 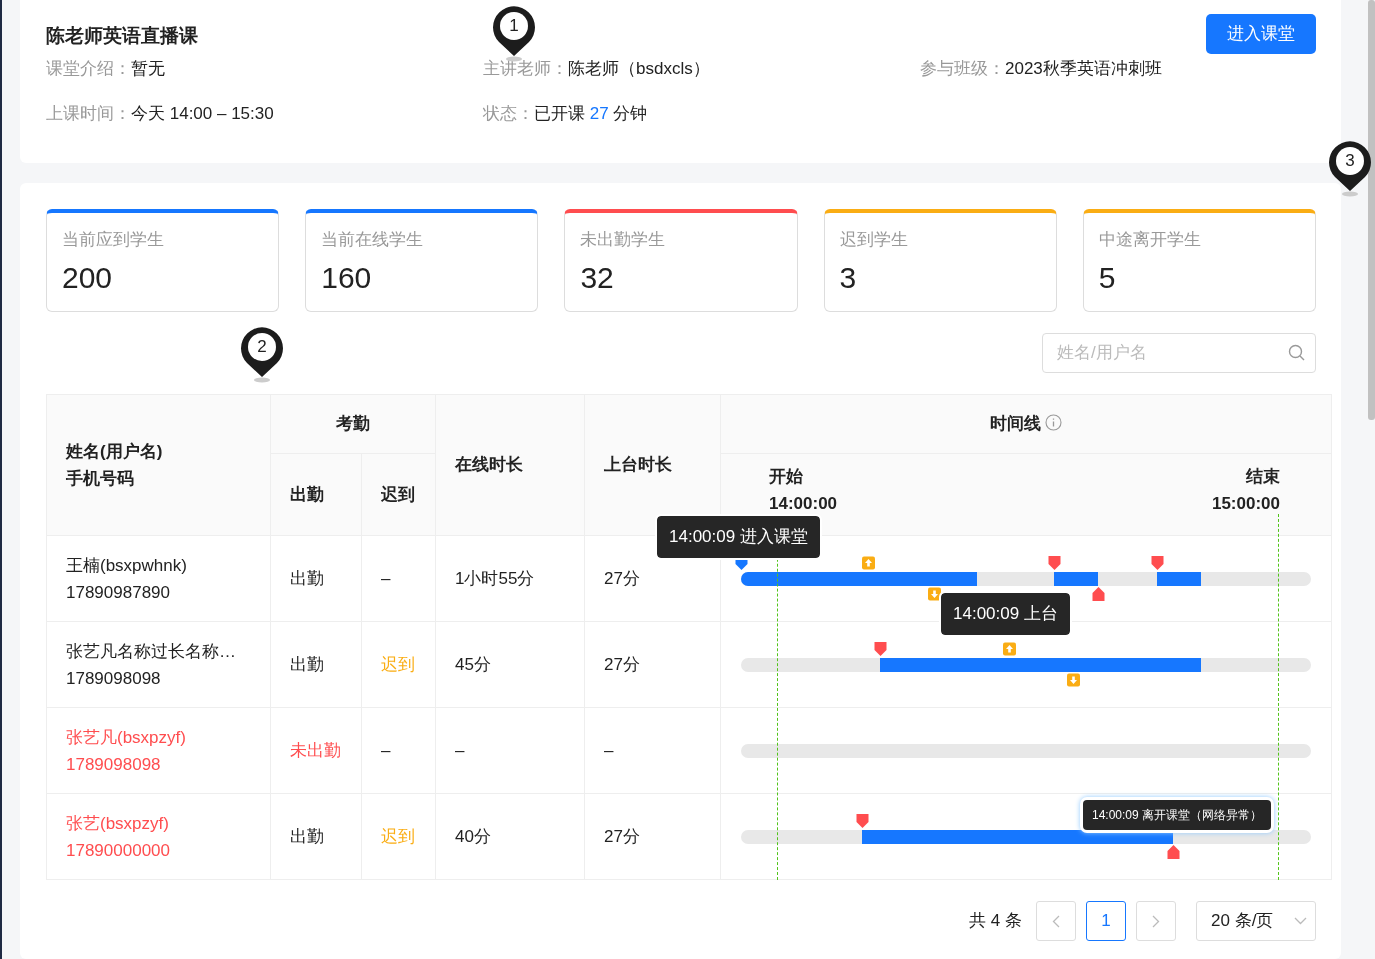 What do you see at coordinates (100, 479) in the screenshot?
I see `column-header: 手机号码` at bounding box center [100, 479].